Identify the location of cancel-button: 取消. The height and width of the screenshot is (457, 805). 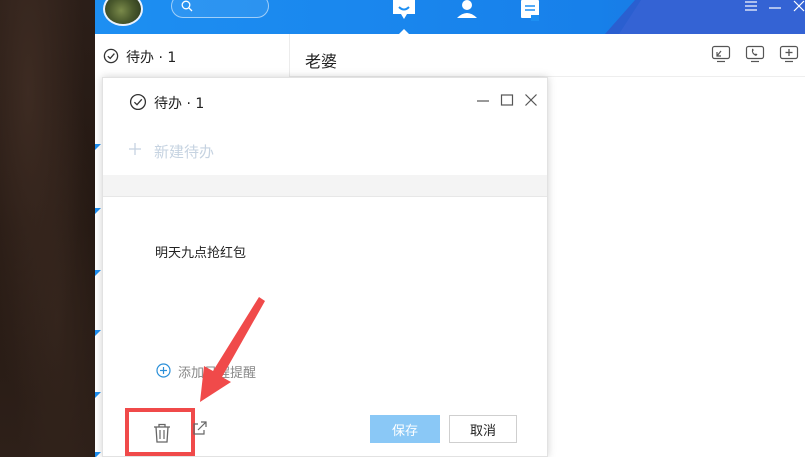
(483, 429).